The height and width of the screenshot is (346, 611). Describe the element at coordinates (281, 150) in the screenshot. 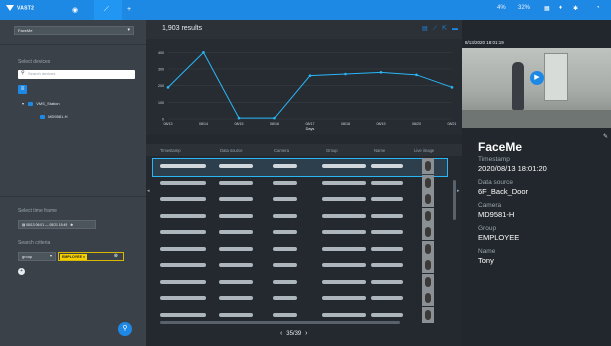

I see `column-camera: Camera` at that location.